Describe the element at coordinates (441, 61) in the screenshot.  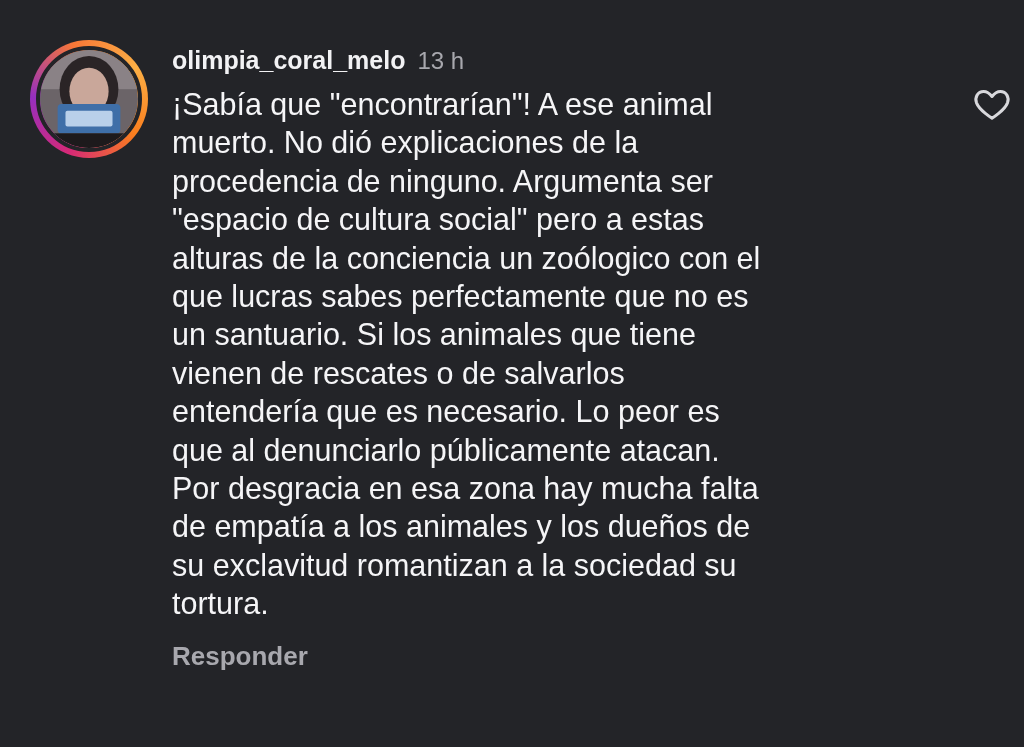
I see `comment-time: 13 h` at that location.